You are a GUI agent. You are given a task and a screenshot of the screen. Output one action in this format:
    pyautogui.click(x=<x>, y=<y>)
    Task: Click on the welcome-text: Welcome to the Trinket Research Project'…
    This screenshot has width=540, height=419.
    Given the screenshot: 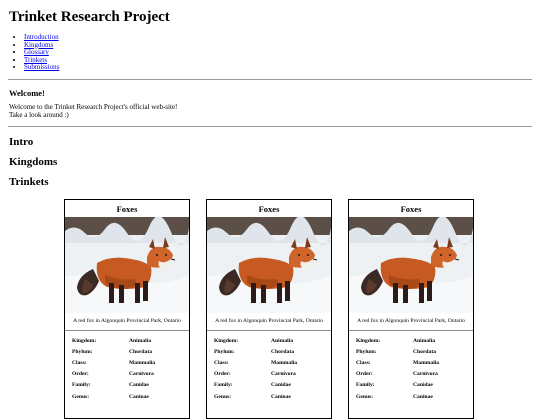 What is the action you would take?
    pyautogui.click(x=93, y=111)
    